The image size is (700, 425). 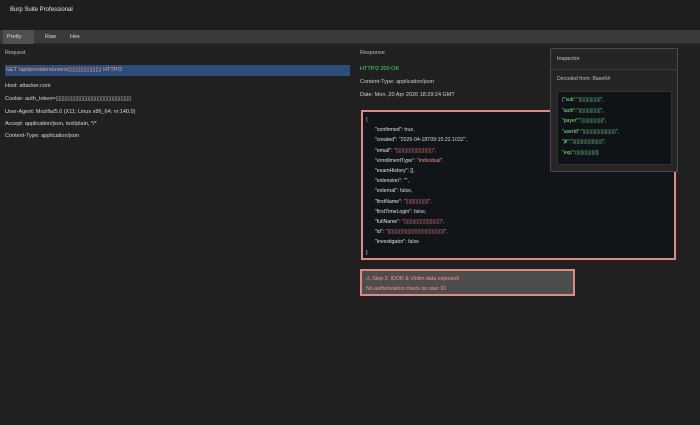 I want to click on json-line: "created": "2026-04-18T09:15:22.103Z",, so click(x=421, y=140).